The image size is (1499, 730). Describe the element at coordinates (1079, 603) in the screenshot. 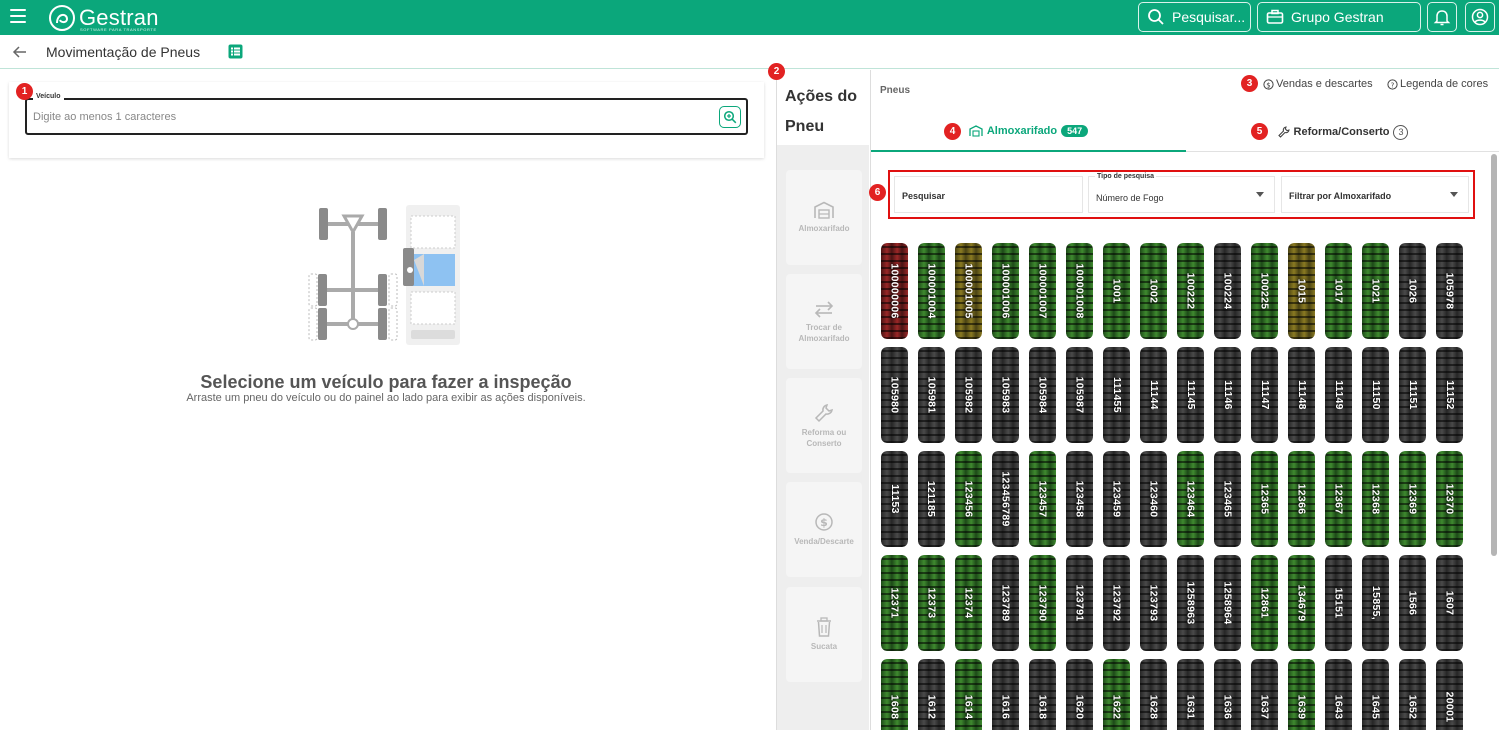

I see `tire-item: 123791` at that location.